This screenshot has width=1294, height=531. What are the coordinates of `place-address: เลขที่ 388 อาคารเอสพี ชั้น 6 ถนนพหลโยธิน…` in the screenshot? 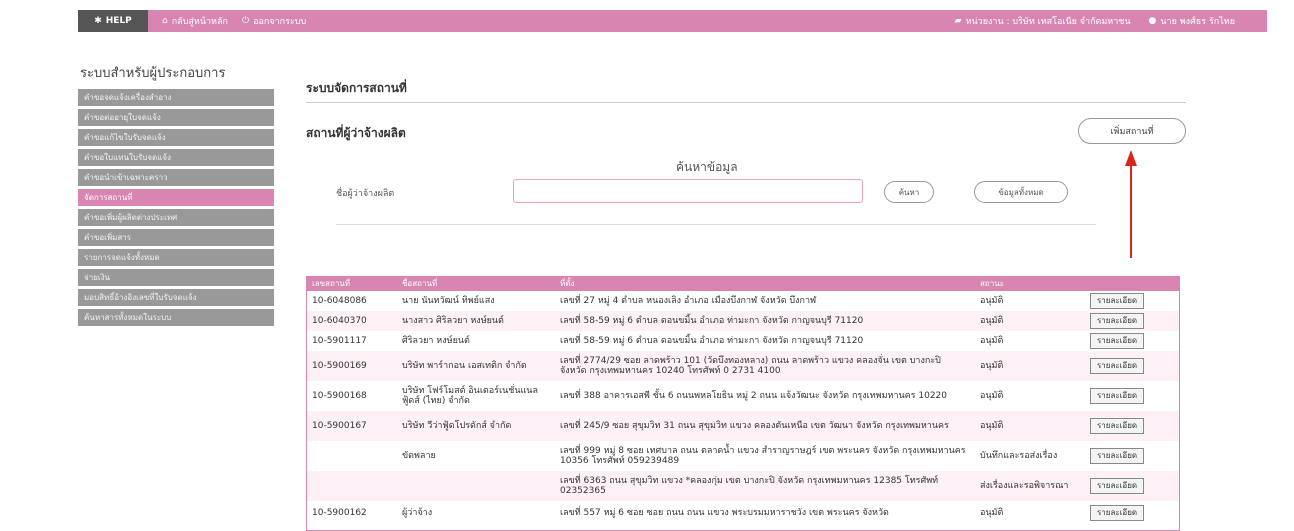 It's located at (764, 396).